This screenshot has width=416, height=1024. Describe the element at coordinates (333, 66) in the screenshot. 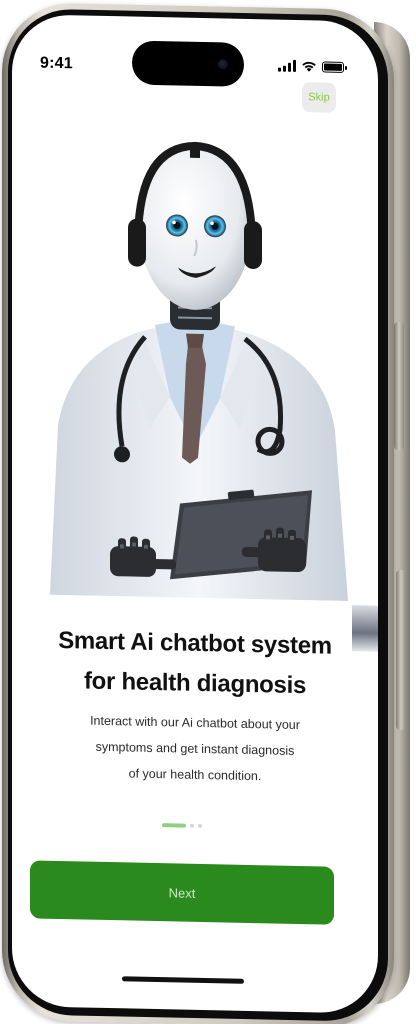

I see `battery-icon` at that location.